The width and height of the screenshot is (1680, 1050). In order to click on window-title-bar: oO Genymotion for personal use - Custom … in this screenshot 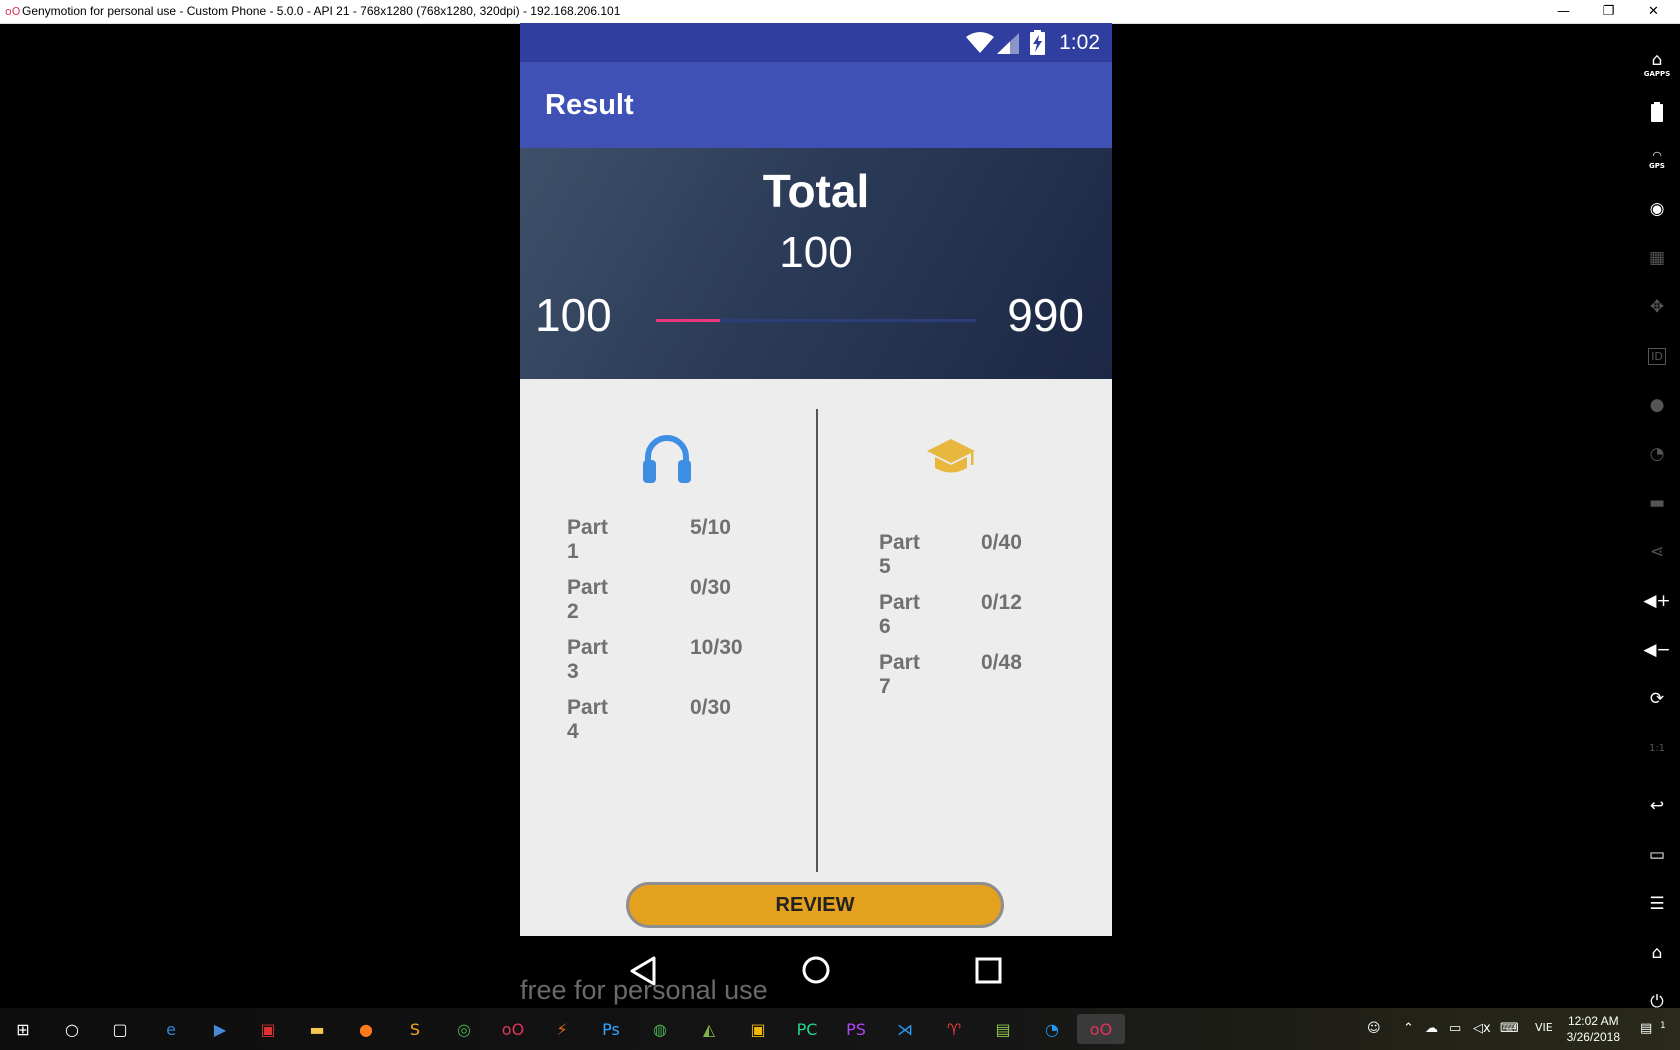, I will do `click(840, 12)`.